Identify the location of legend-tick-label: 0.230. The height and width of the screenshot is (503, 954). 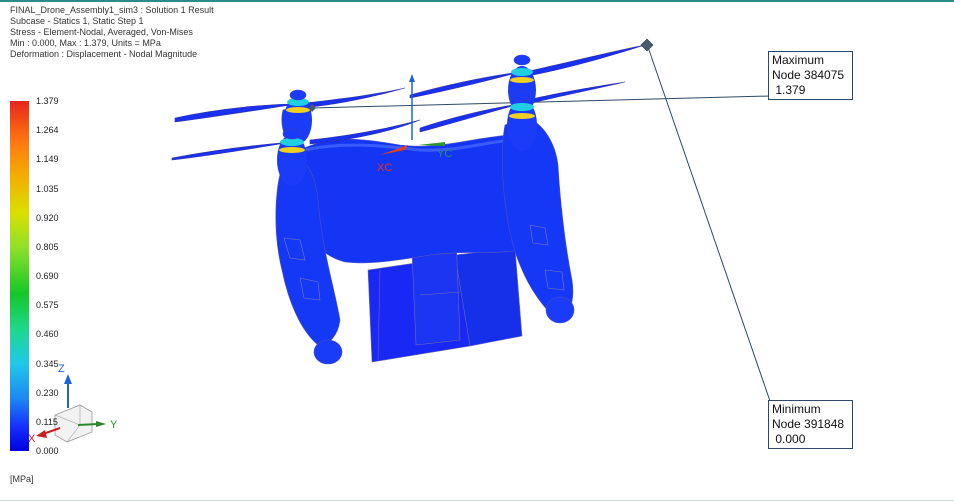
(47, 392).